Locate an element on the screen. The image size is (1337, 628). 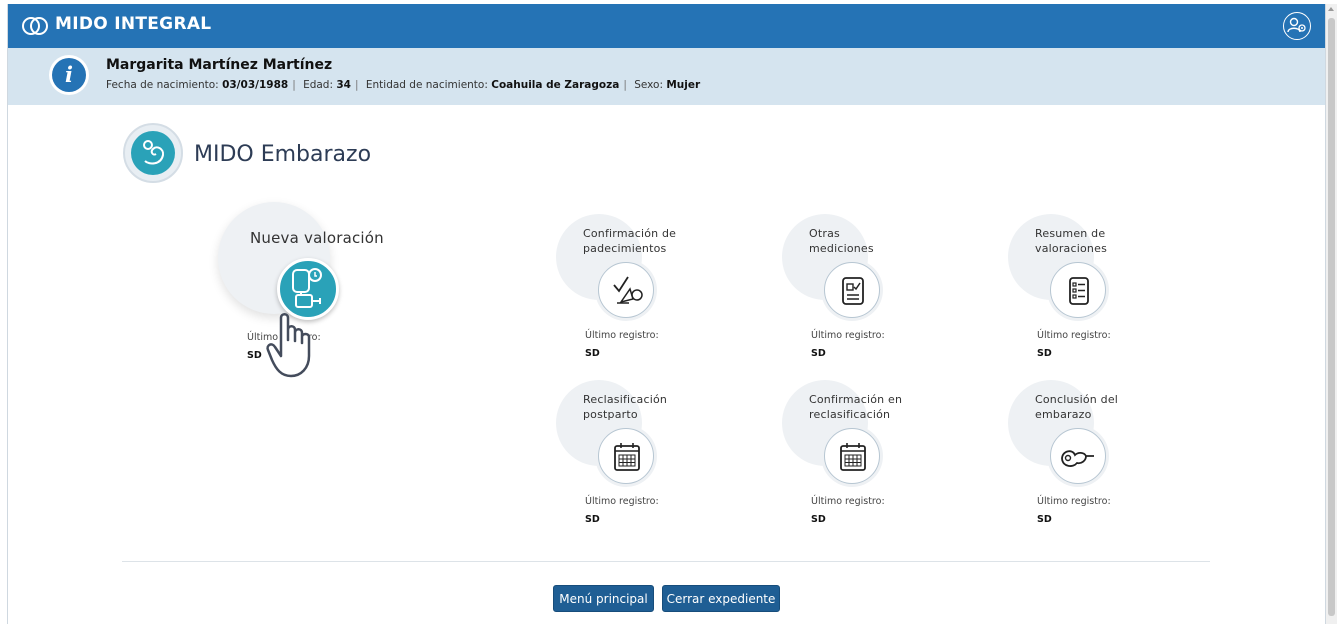
tile-label: Confirmación en reclasificación is located at coordinates (856, 407).